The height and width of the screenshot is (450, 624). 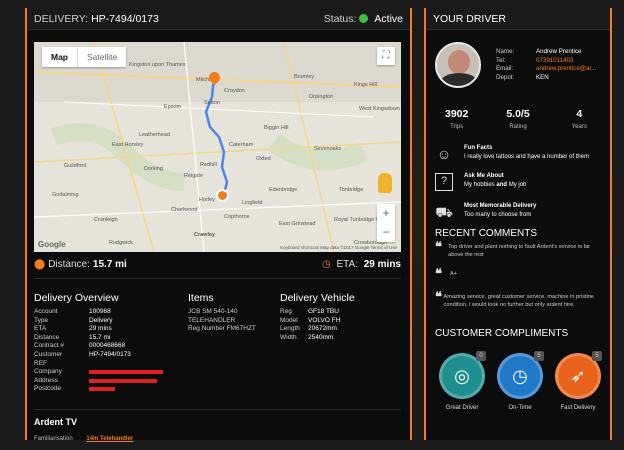 What do you see at coordinates (324, 320) in the screenshot?
I see `row-value: VOLVO FH` at bounding box center [324, 320].